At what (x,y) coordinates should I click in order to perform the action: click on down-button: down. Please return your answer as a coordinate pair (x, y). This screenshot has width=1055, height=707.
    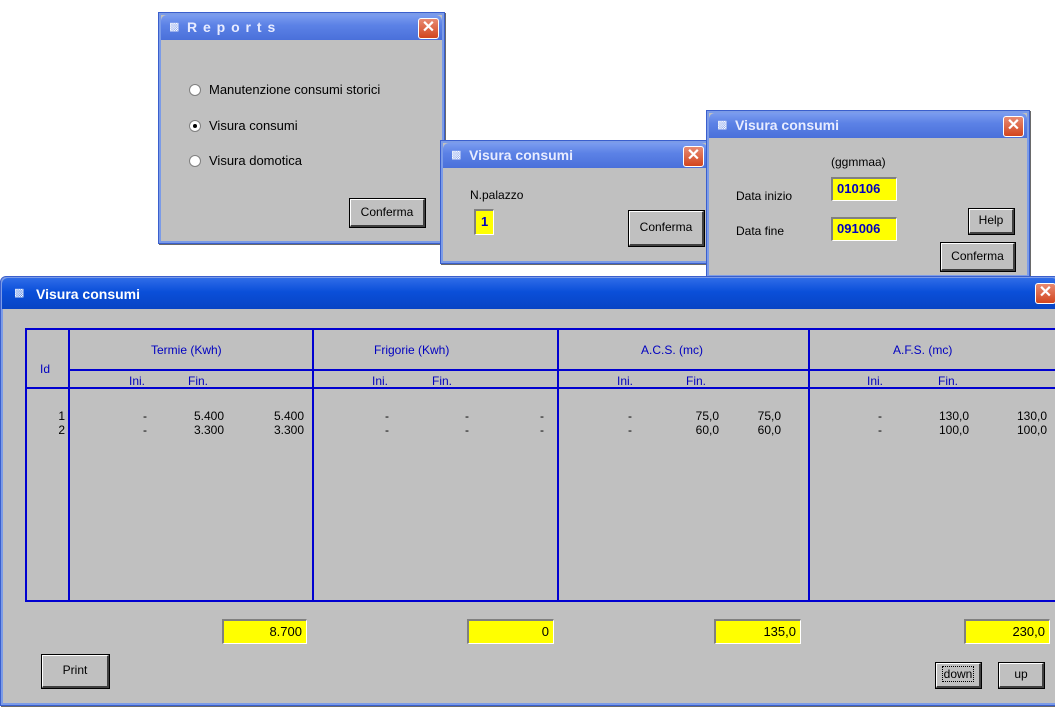
    Looking at the image, I should click on (958, 675).